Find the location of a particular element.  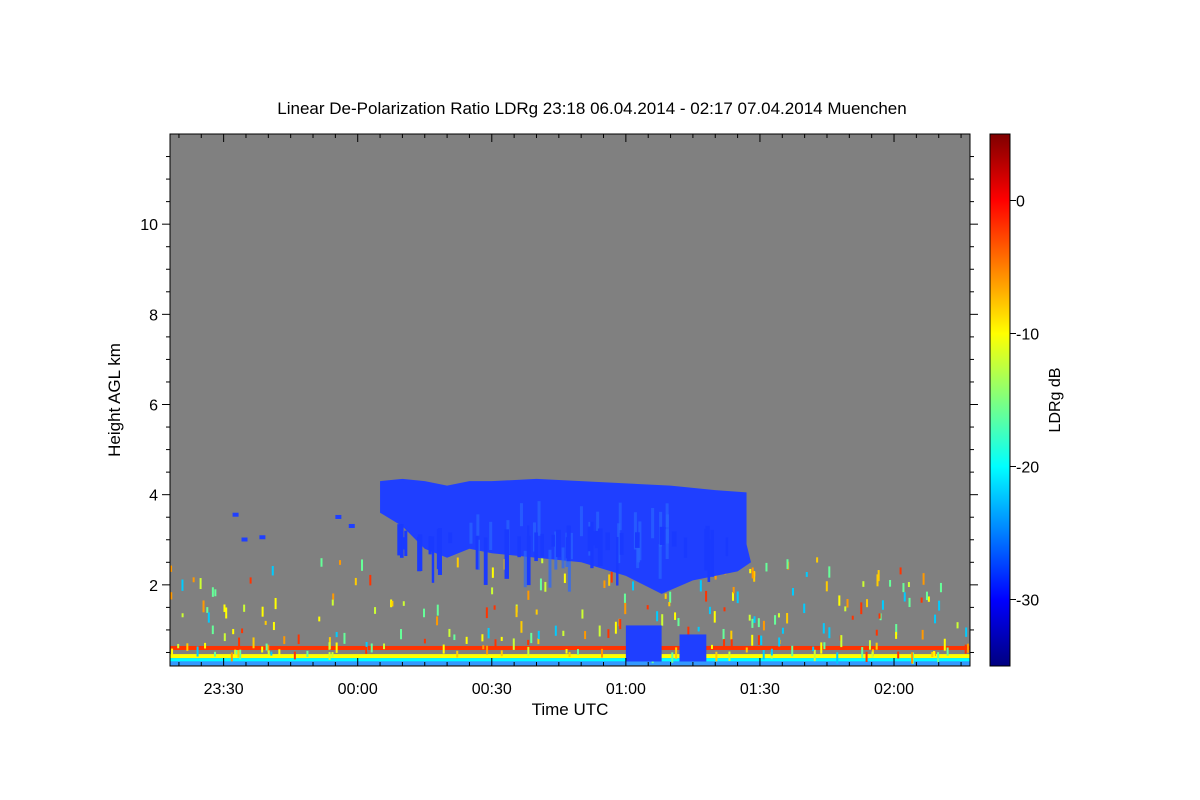

colorbar-label: LDRg dB is located at coordinates (1055, 400).